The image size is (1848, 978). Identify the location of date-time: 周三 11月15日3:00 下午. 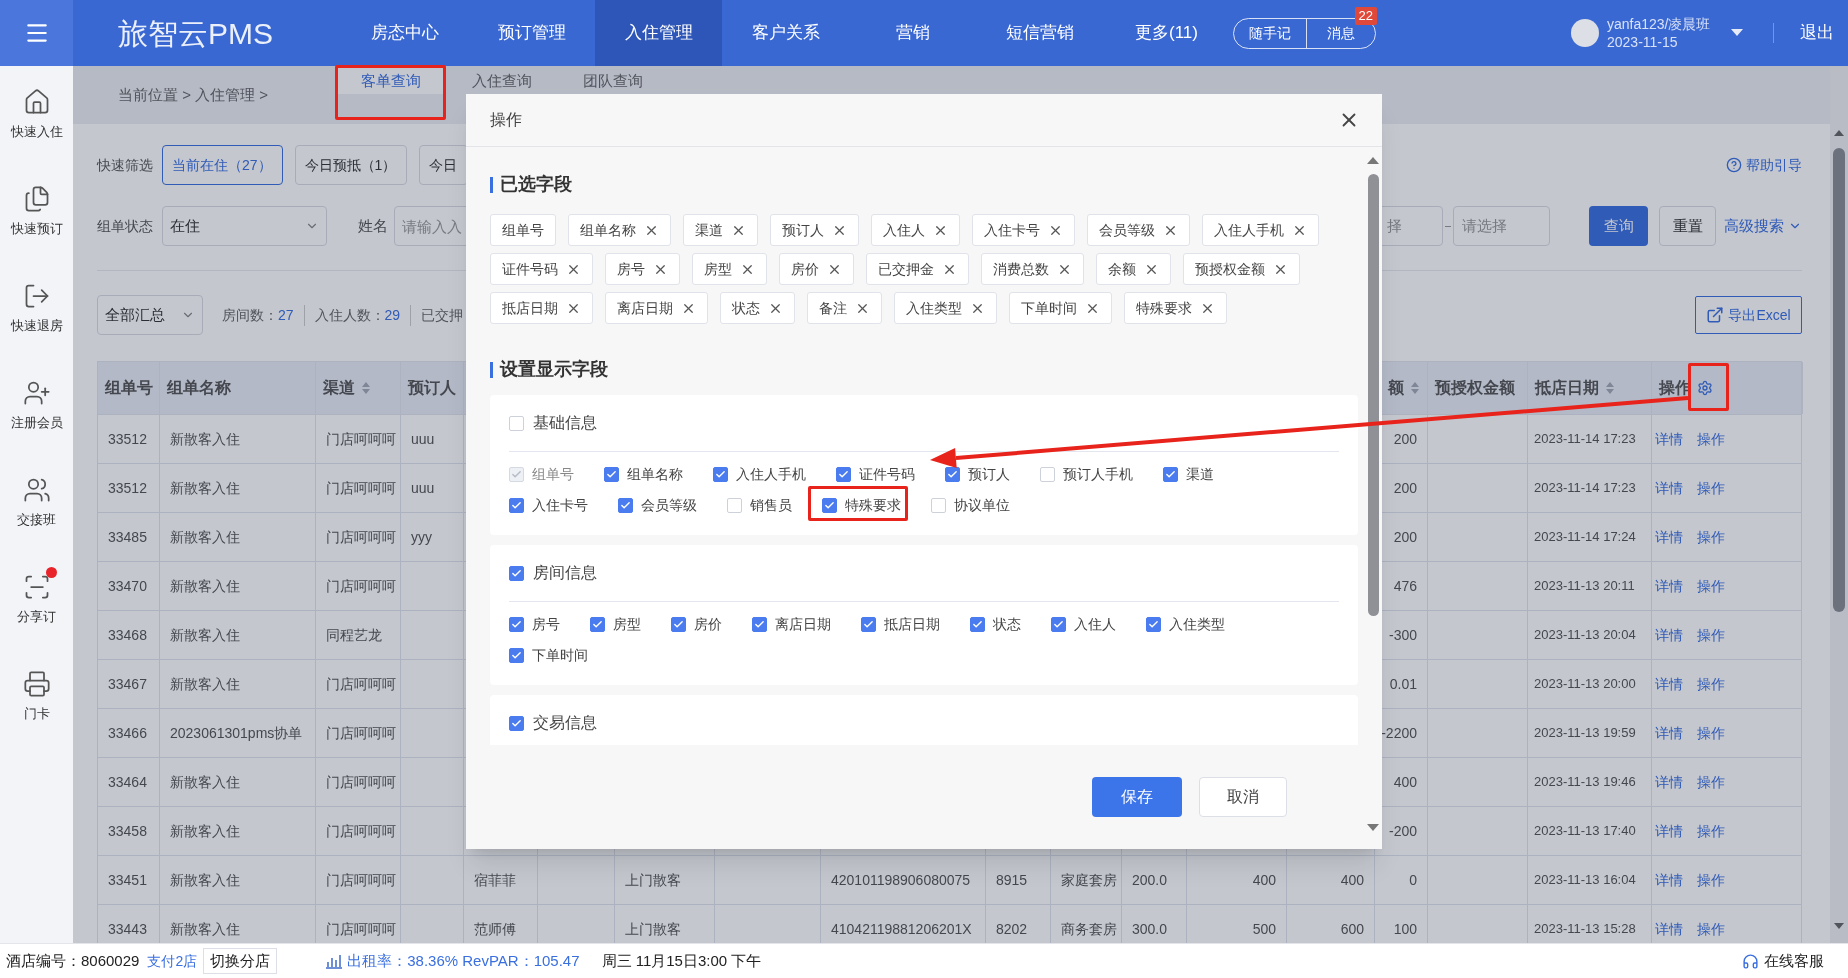
(681, 960).